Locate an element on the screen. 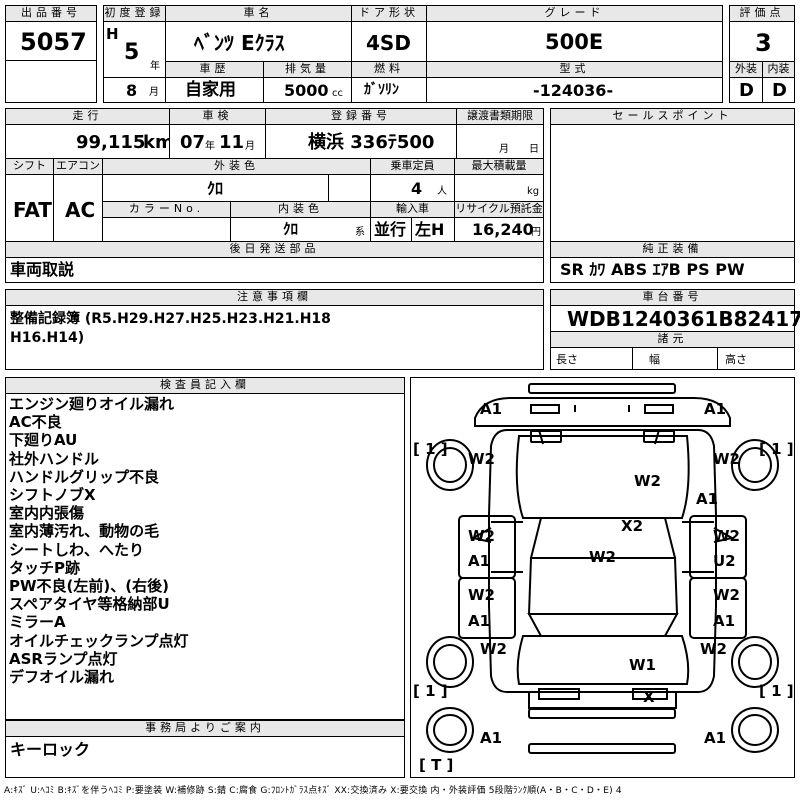 The width and height of the screenshot is (800, 800). color: ｸﾛ is located at coordinates (215, 188).